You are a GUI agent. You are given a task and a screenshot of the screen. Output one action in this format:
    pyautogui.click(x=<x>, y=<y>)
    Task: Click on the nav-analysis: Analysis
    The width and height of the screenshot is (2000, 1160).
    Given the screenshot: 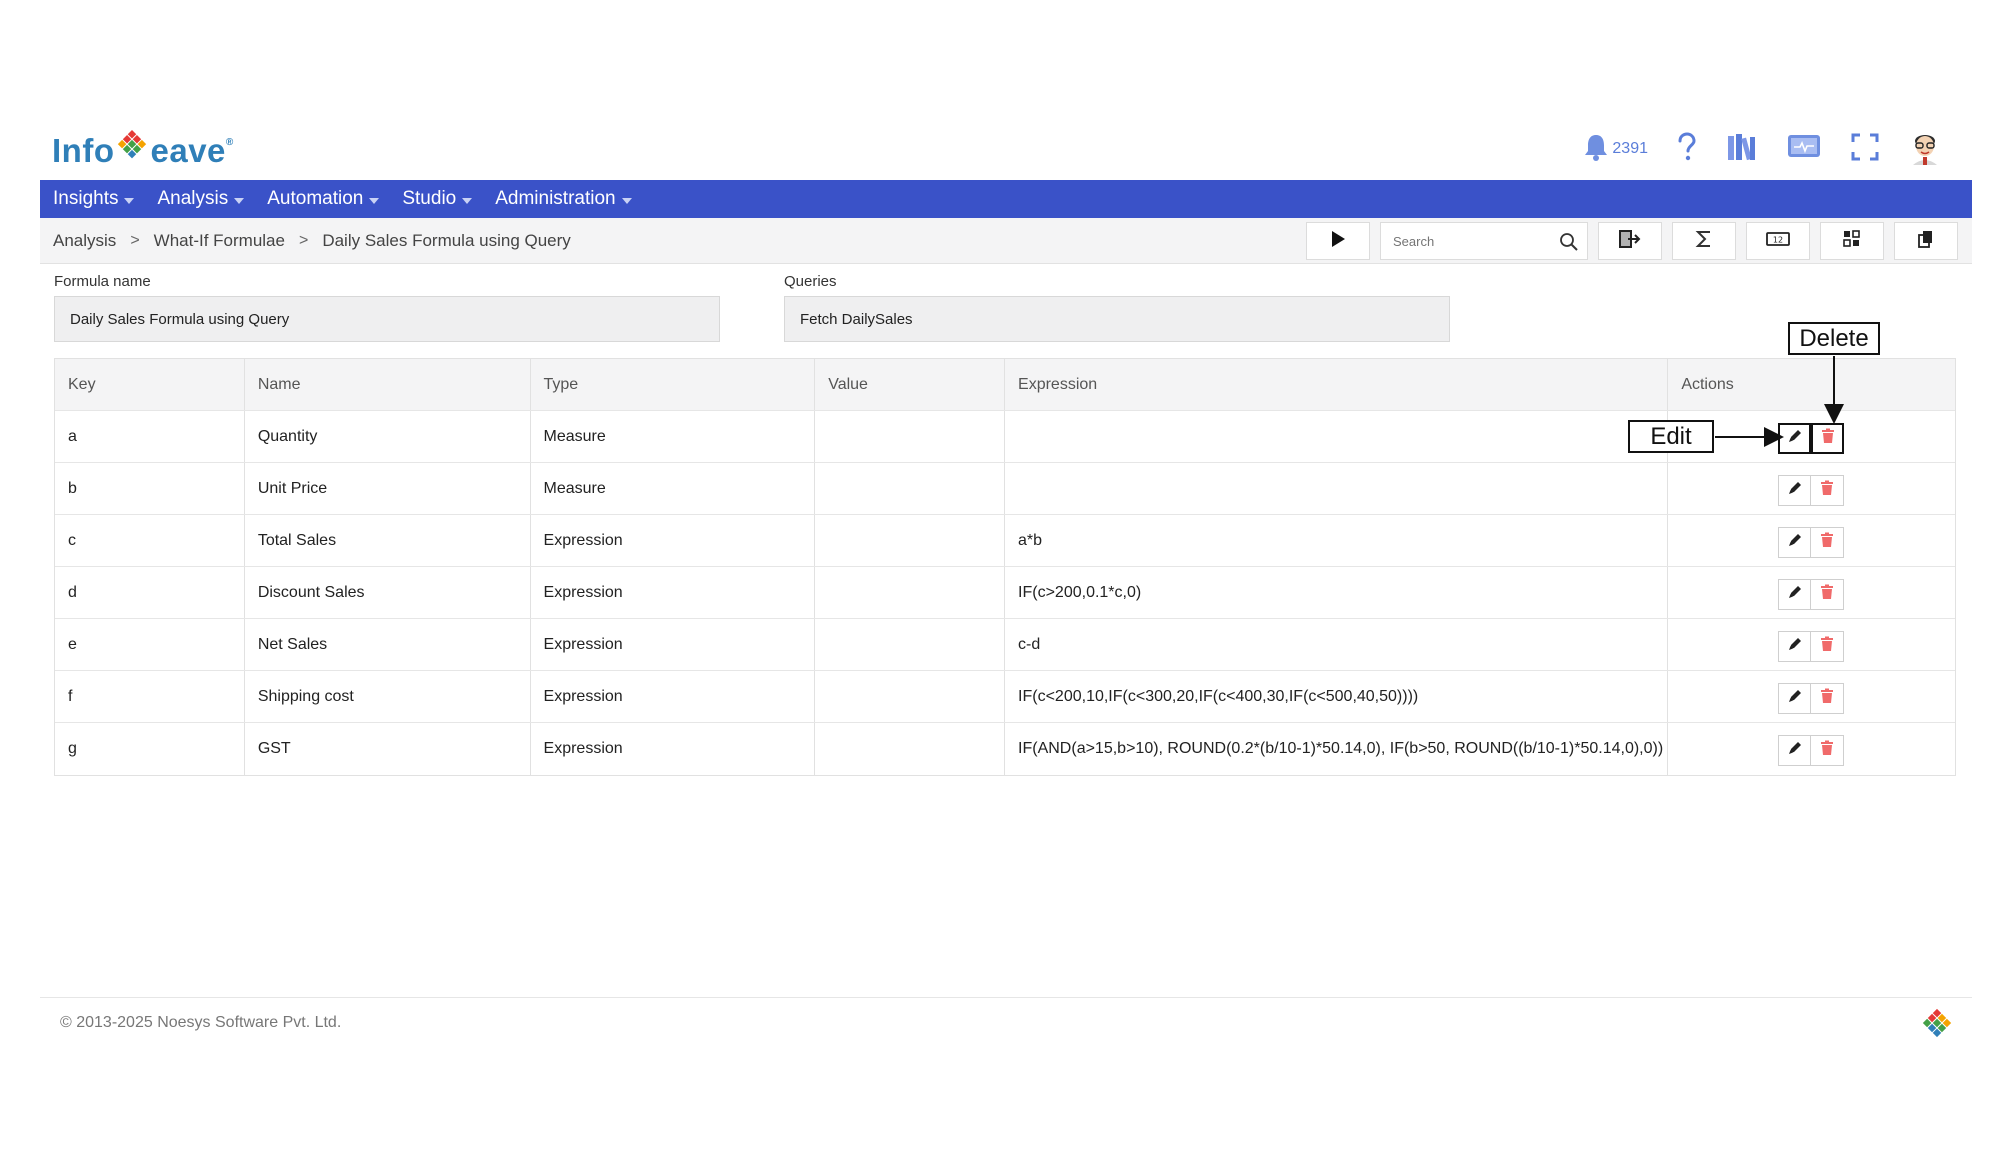 What is the action you would take?
    pyautogui.click(x=201, y=199)
    